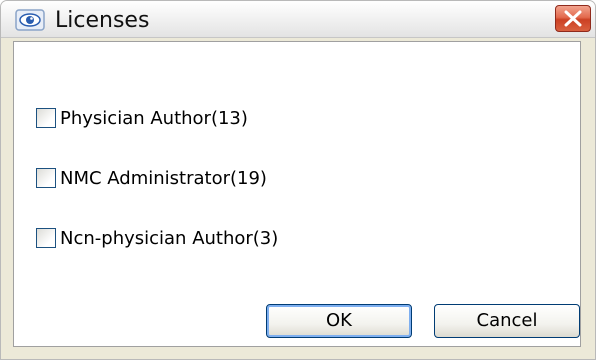  What do you see at coordinates (507, 321) in the screenshot?
I see `cancel-button: Cancel` at bounding box center [507, 321].